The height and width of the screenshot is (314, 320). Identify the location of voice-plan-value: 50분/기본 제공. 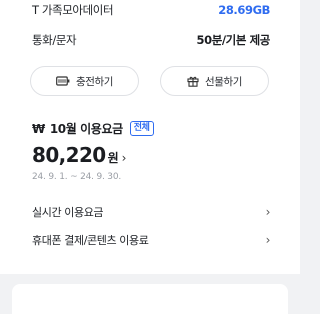
(233, 40).